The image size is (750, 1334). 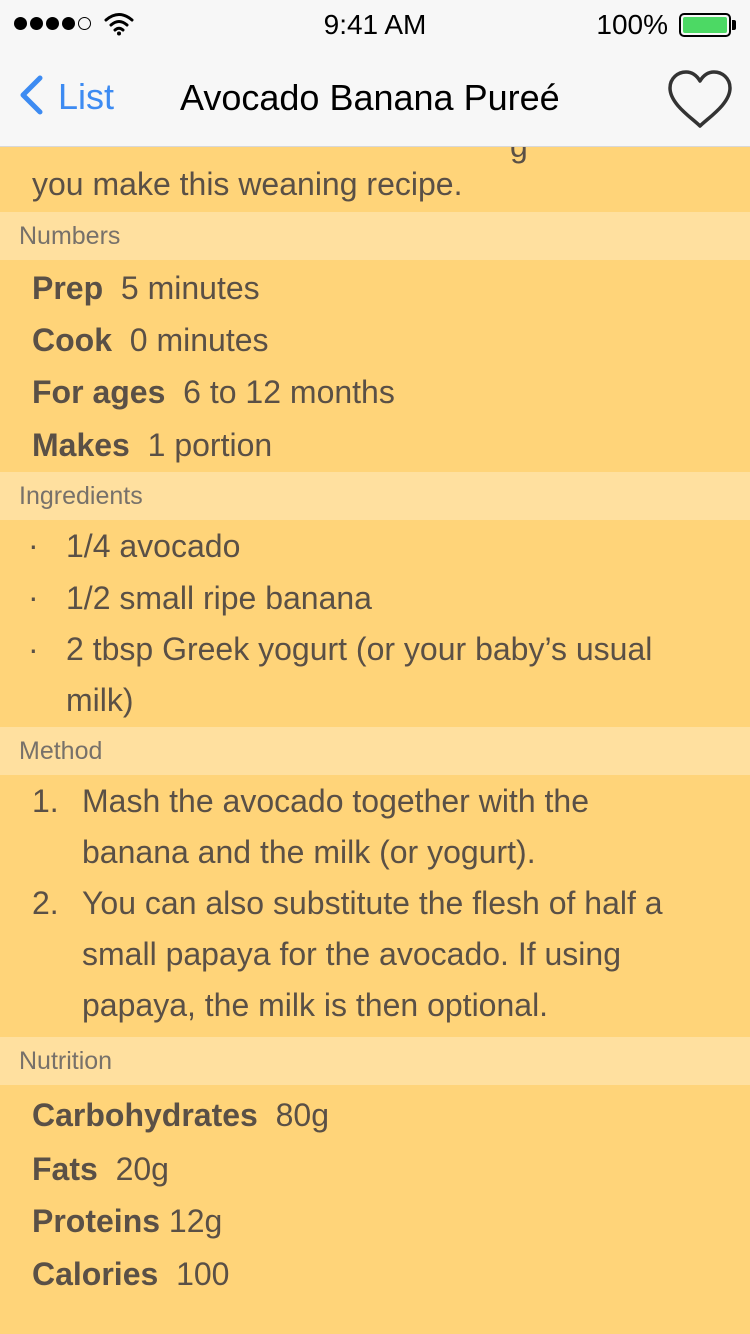 I want to click on heart-outline-icon, so click(x=700, y=103).